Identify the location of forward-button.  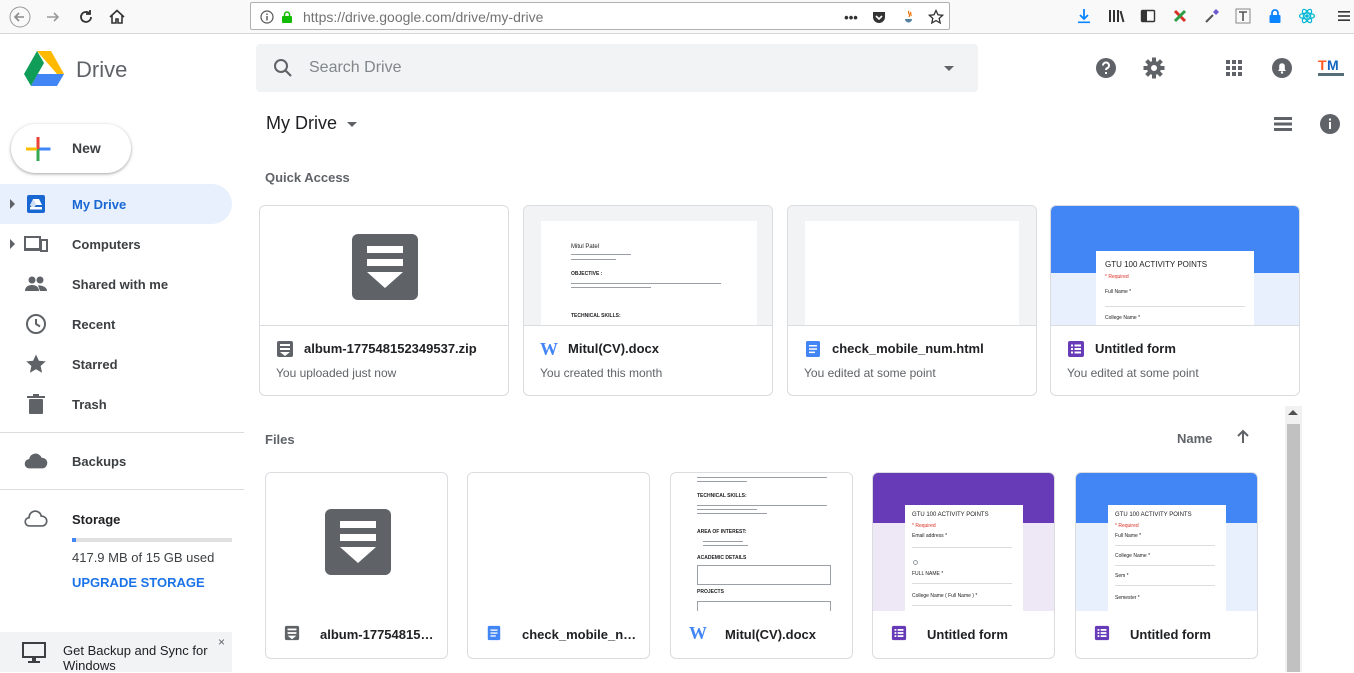
(53, 17).